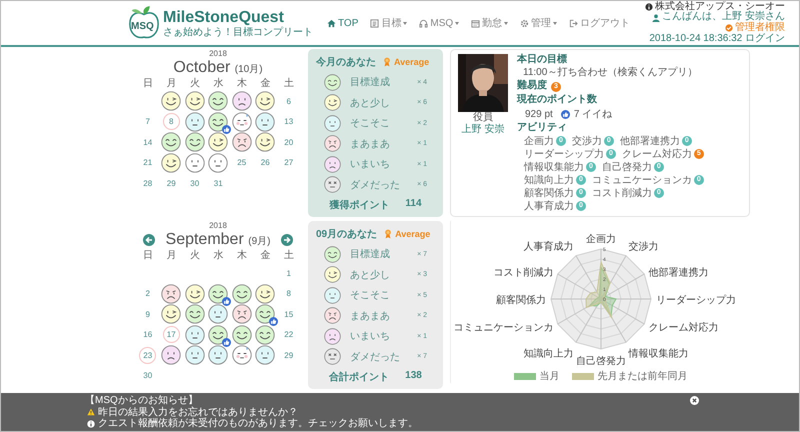 The width and height of the screenshot is (800, 432). What do you see at coordinates (289, 121) in the screenshot?
I see `day-number: 13` at bounding box center [289, 121].